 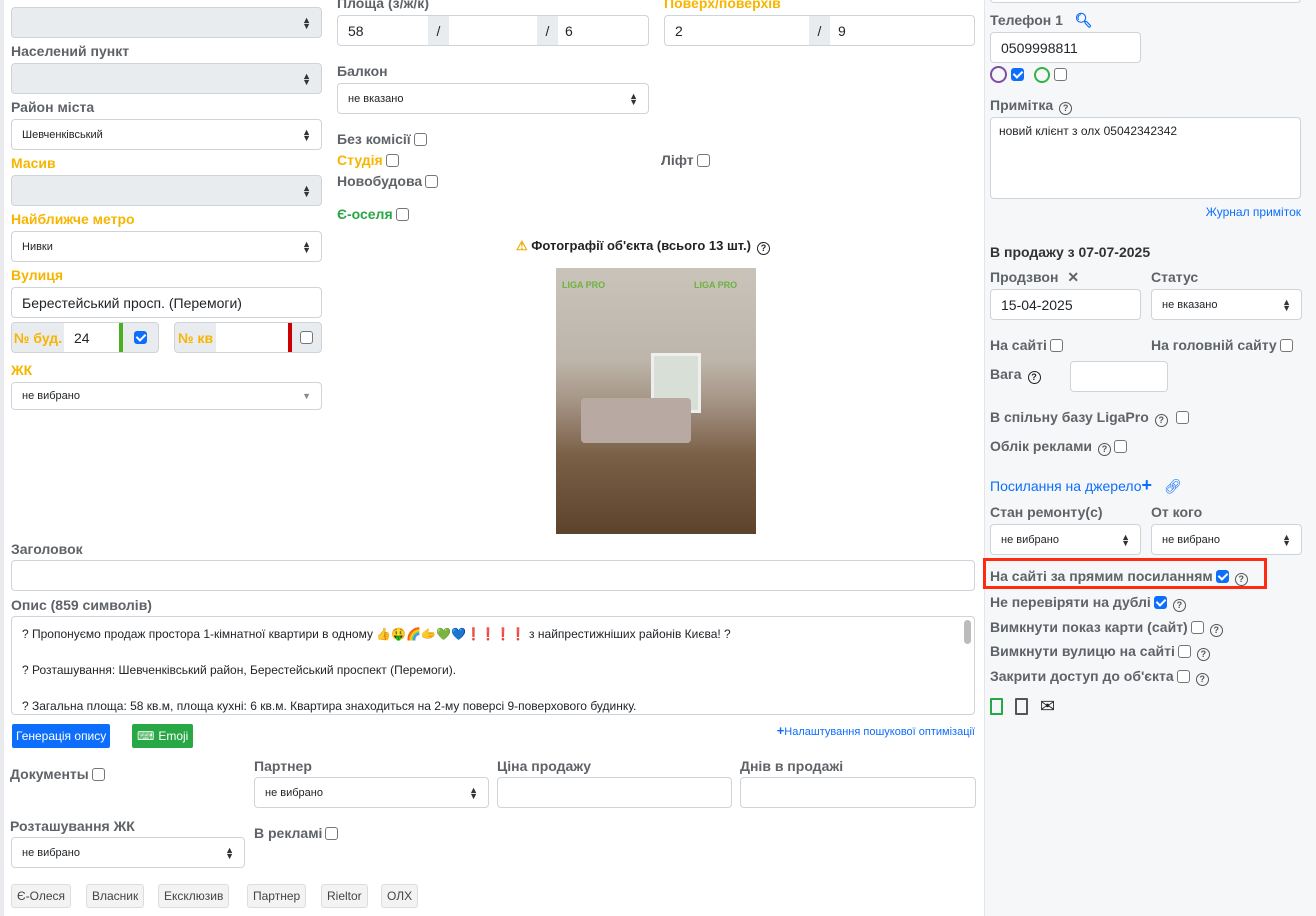 What do you see at coordinates (166, 246) in the screenshot?
I see `metro-select: Нивки ▲ ▼` at bounding box center [166, 246].